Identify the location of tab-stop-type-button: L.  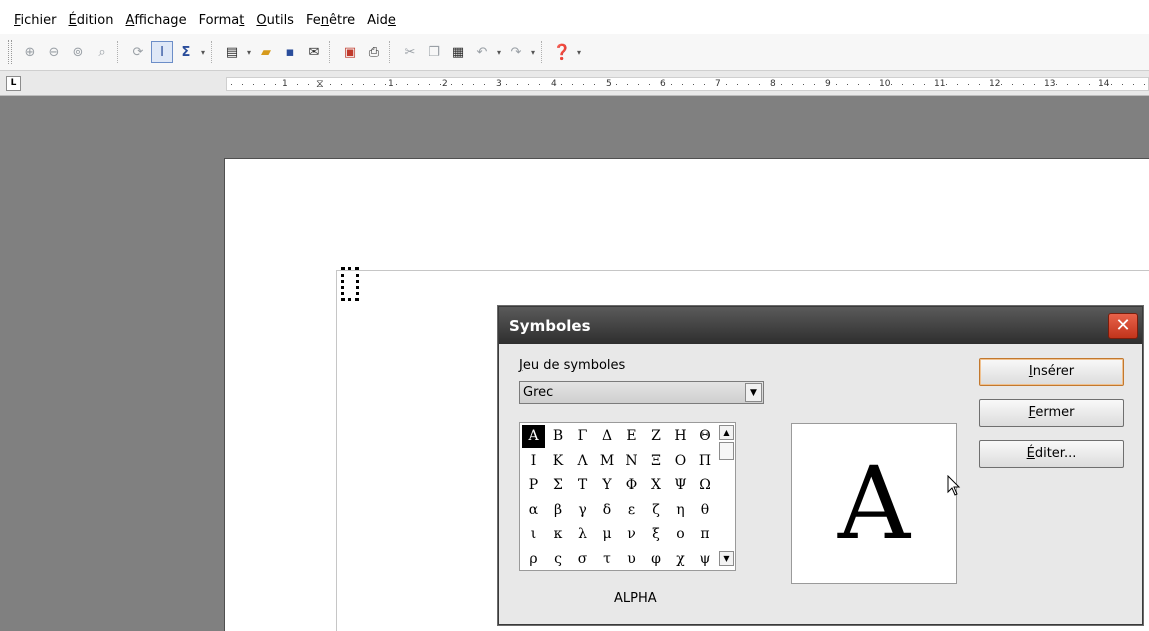
(13, 83).